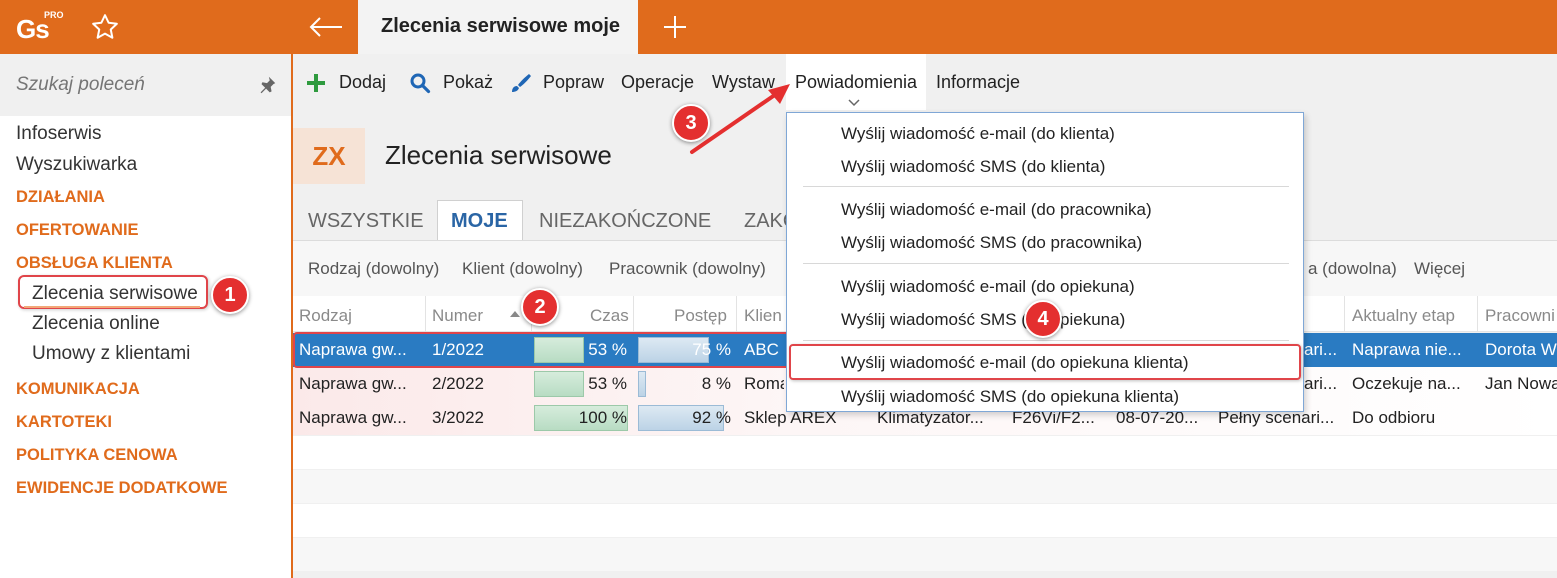 This screenshot has width=1557, height=578. What do you see at coordinates (479, 221) in the screenshot?
I see `tab-moje: MOJE` at bounding box center [479, 221].